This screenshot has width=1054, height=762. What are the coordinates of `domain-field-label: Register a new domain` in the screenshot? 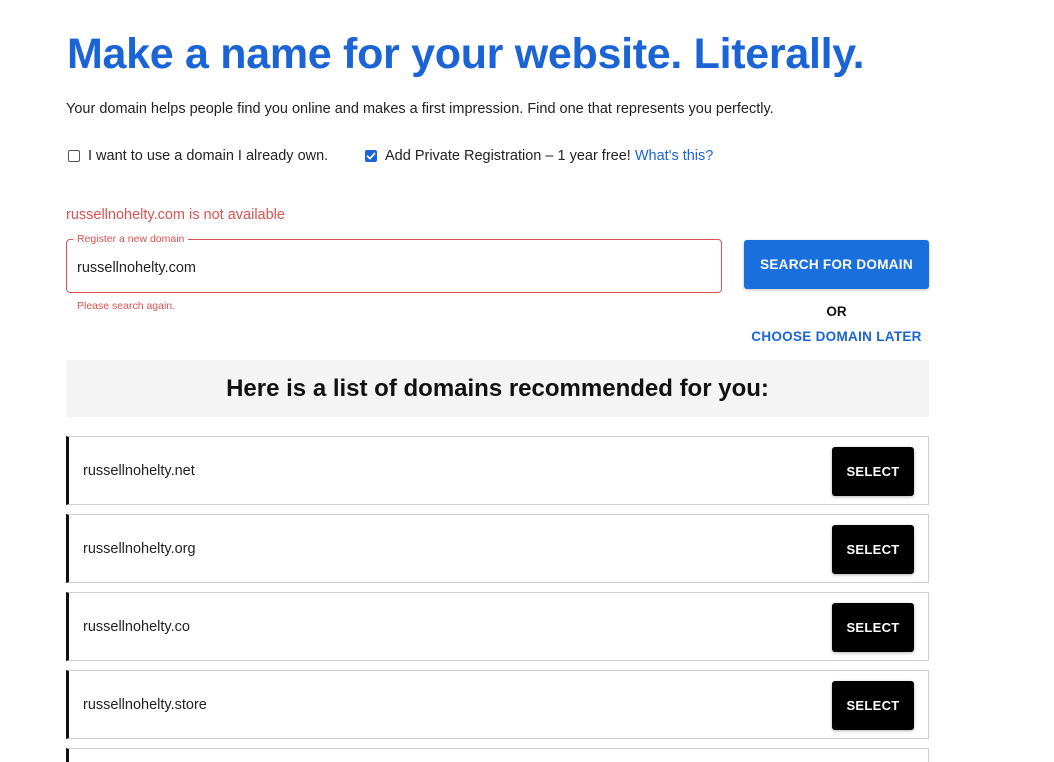 It's located at (131, 239).